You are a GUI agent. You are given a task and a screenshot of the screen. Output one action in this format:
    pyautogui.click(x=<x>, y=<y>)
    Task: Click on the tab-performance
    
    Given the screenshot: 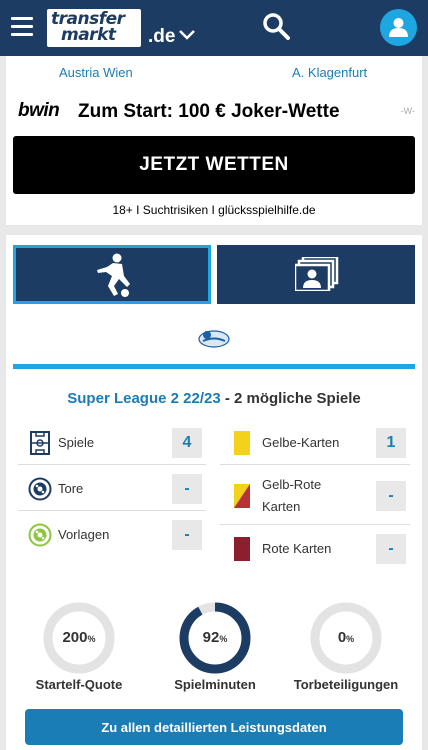 What is the action you would take?
    pyautogui.click(x=112, y=274)
    